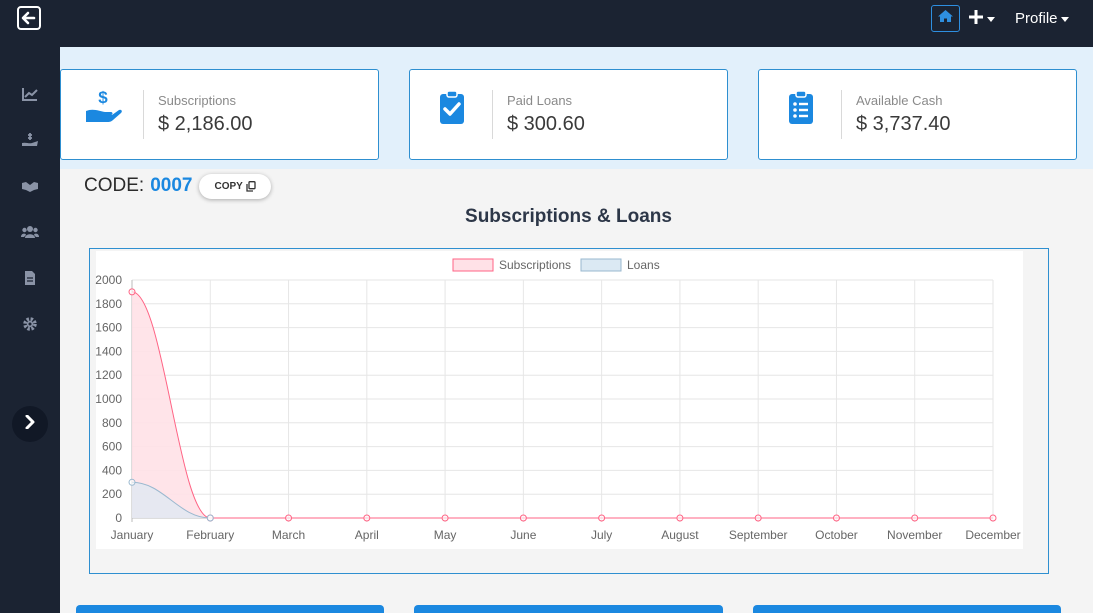  I want to click on profile-label: Profile, so click(1036, 18).